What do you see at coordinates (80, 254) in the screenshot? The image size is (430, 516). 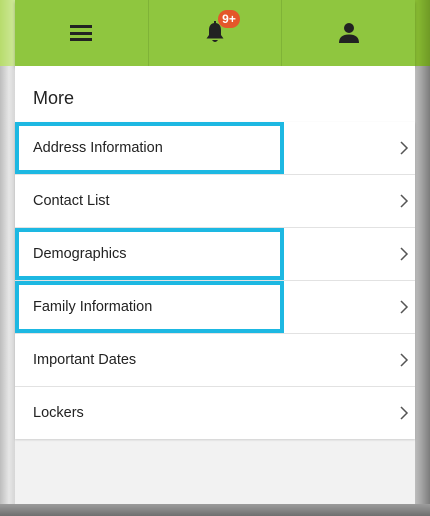 I see `menu-item-label: Demographics` at bounding box center [80, 254].